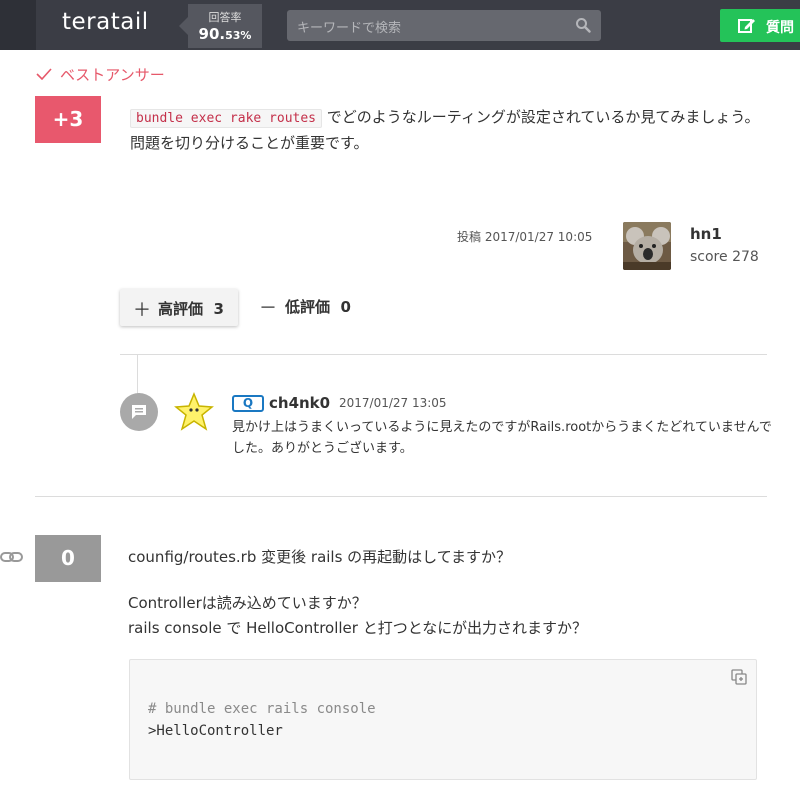 This screenshot has height=804, width=800. Describe the element at coordinates (746, 26) in the screenshot. I see `edit-icon` at that location.